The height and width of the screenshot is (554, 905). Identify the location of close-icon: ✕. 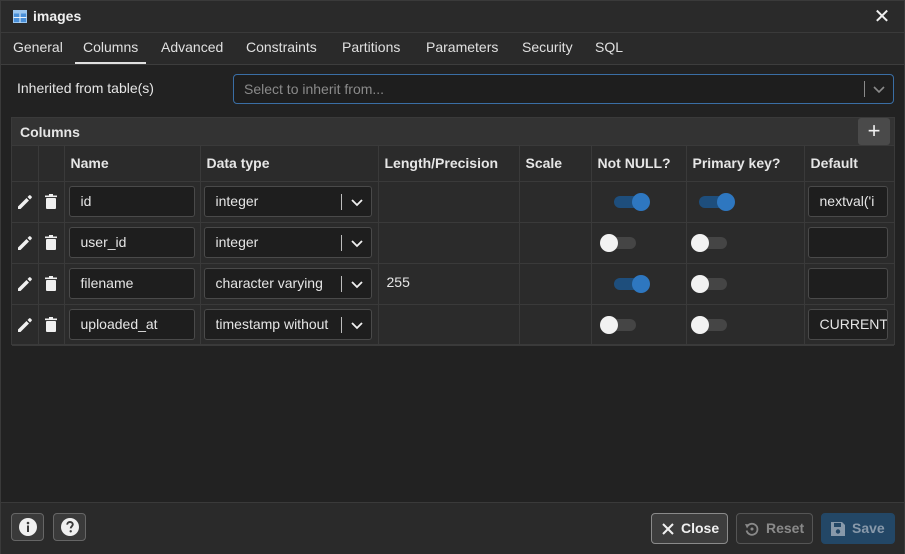
(882, 17).